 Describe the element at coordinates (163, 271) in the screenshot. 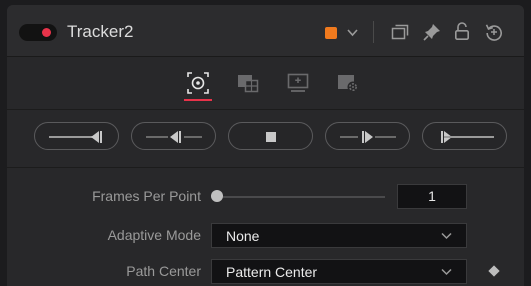

I see `path-center-label: Path Center` at that location.